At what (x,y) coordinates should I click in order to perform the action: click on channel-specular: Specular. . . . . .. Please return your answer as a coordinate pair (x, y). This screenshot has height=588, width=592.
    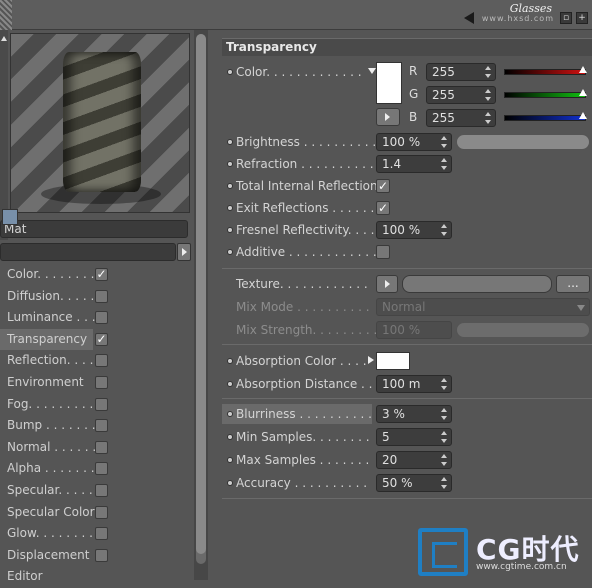
    Looking at the image, I should click on (96, 491).